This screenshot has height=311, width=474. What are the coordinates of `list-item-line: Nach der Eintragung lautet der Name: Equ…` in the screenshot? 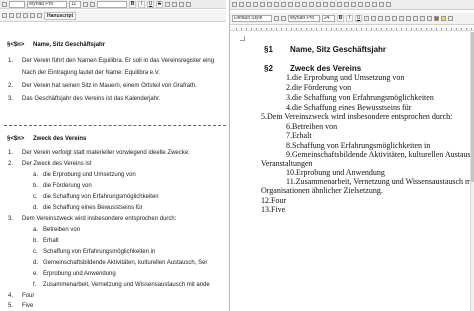 It's located at (91, 73).